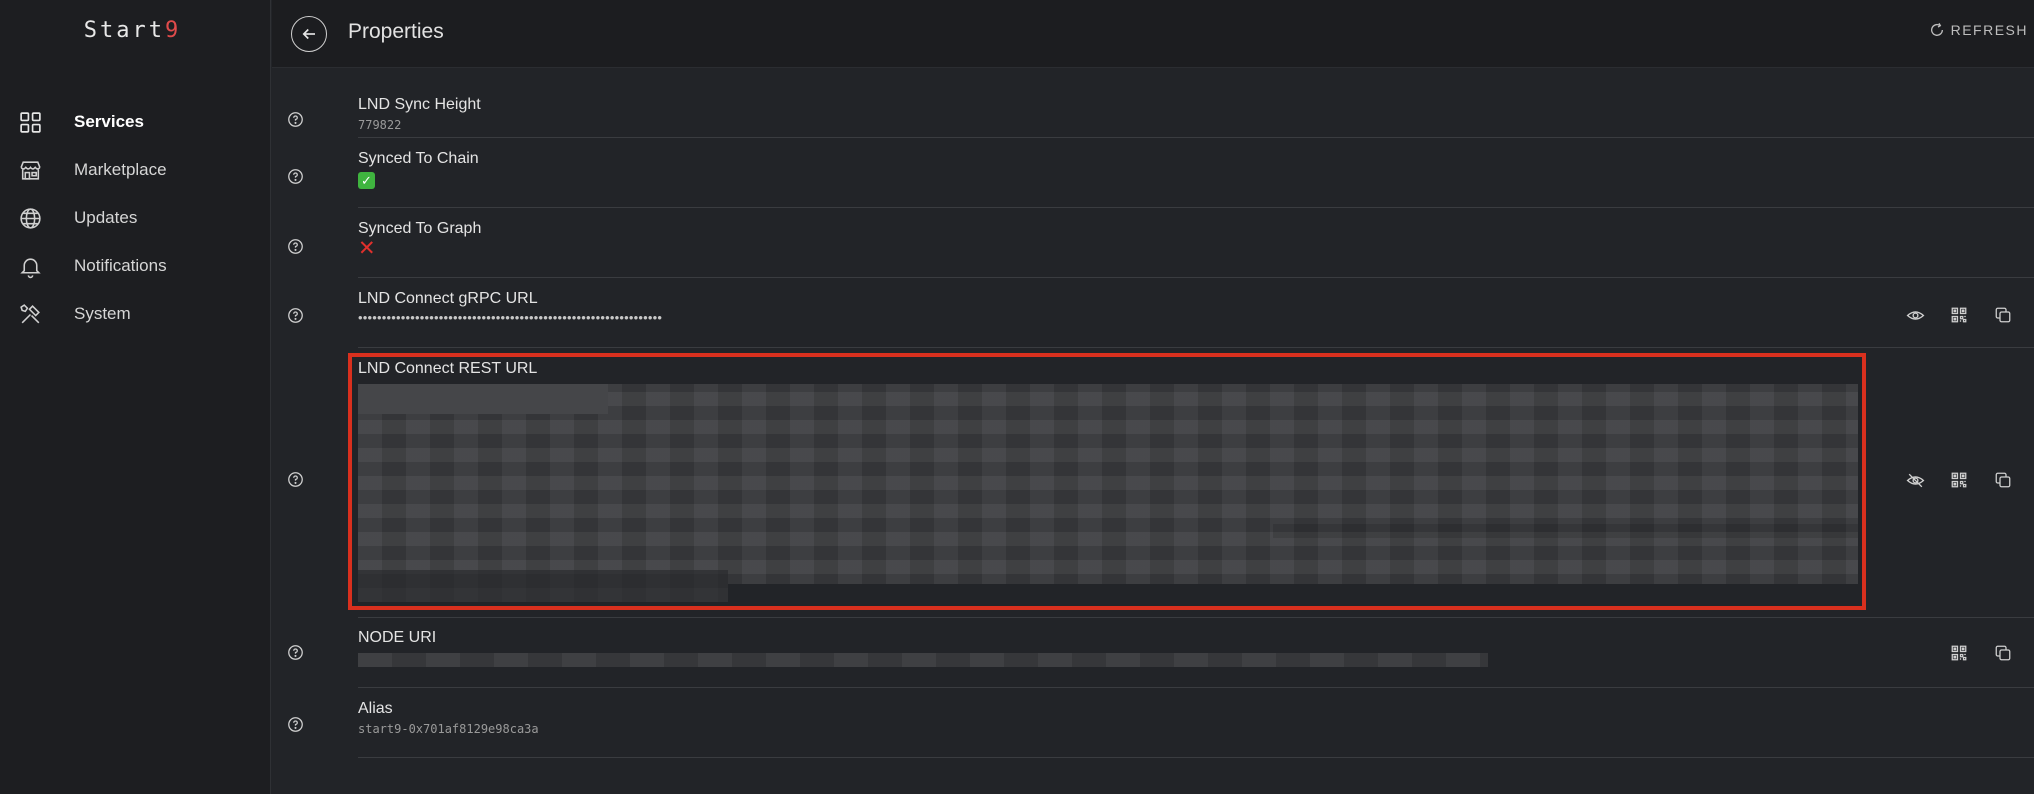 This screenshot has width=2034, height=794. I want to click on checkmark-icon: ✓, so click(366, 180).